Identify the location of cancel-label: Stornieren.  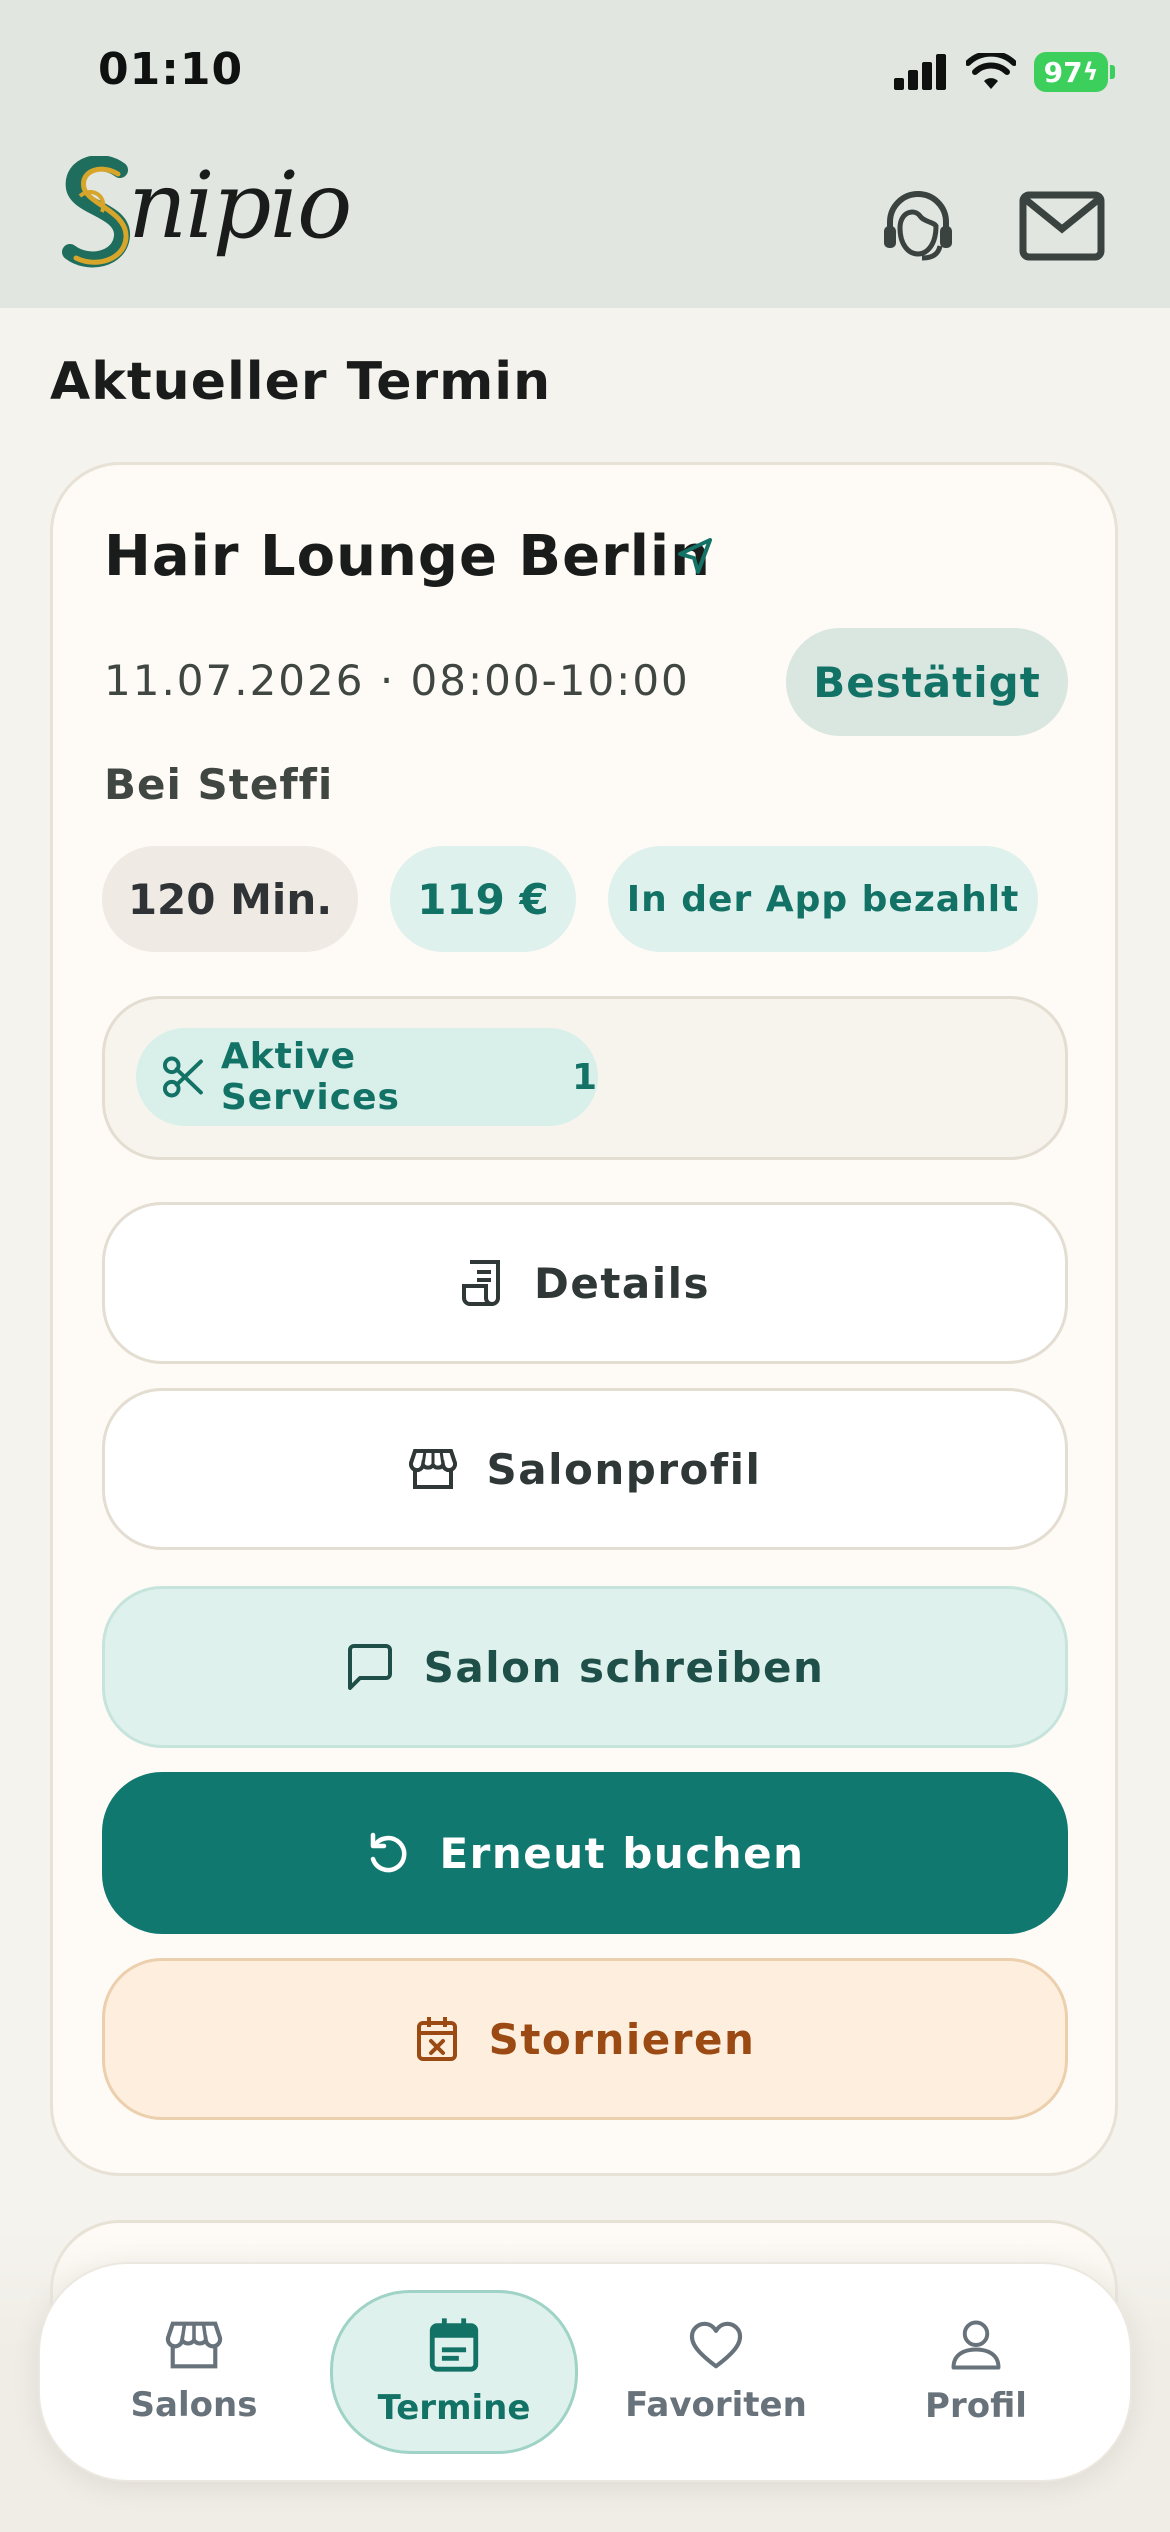
(622, 2039).